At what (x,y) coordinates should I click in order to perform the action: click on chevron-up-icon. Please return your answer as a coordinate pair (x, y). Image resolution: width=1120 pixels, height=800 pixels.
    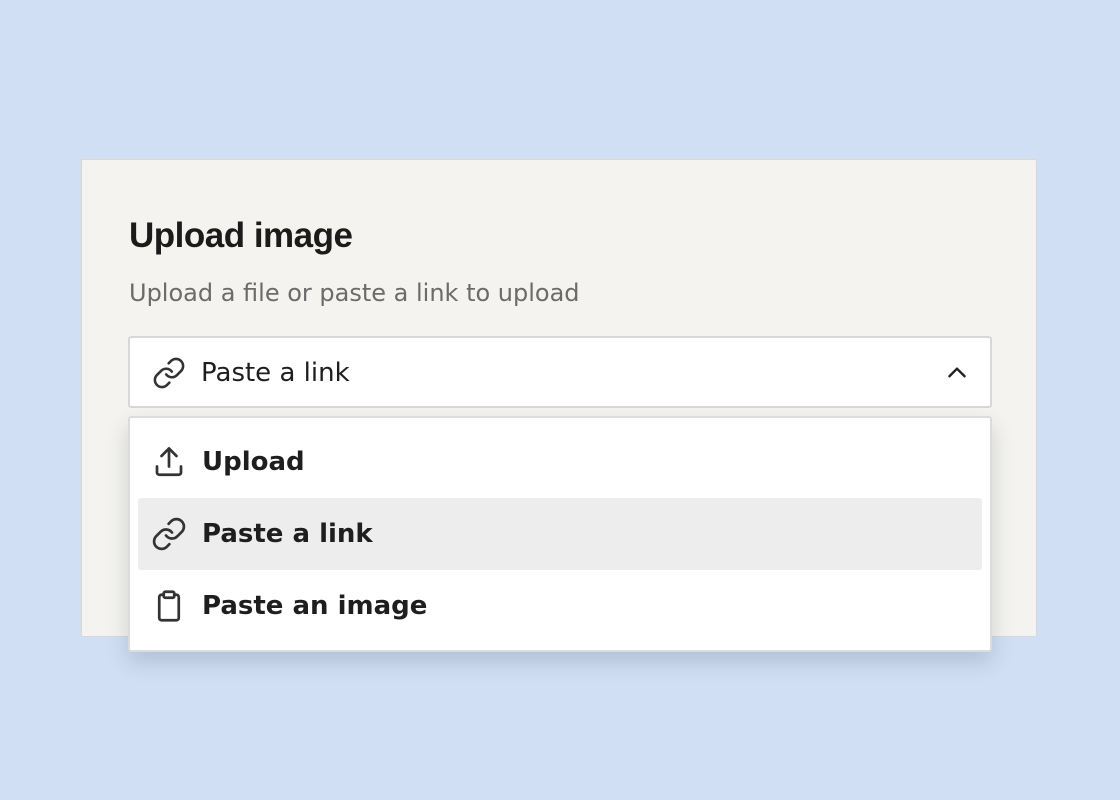
    Looking at the image, I should click on (957, 373).